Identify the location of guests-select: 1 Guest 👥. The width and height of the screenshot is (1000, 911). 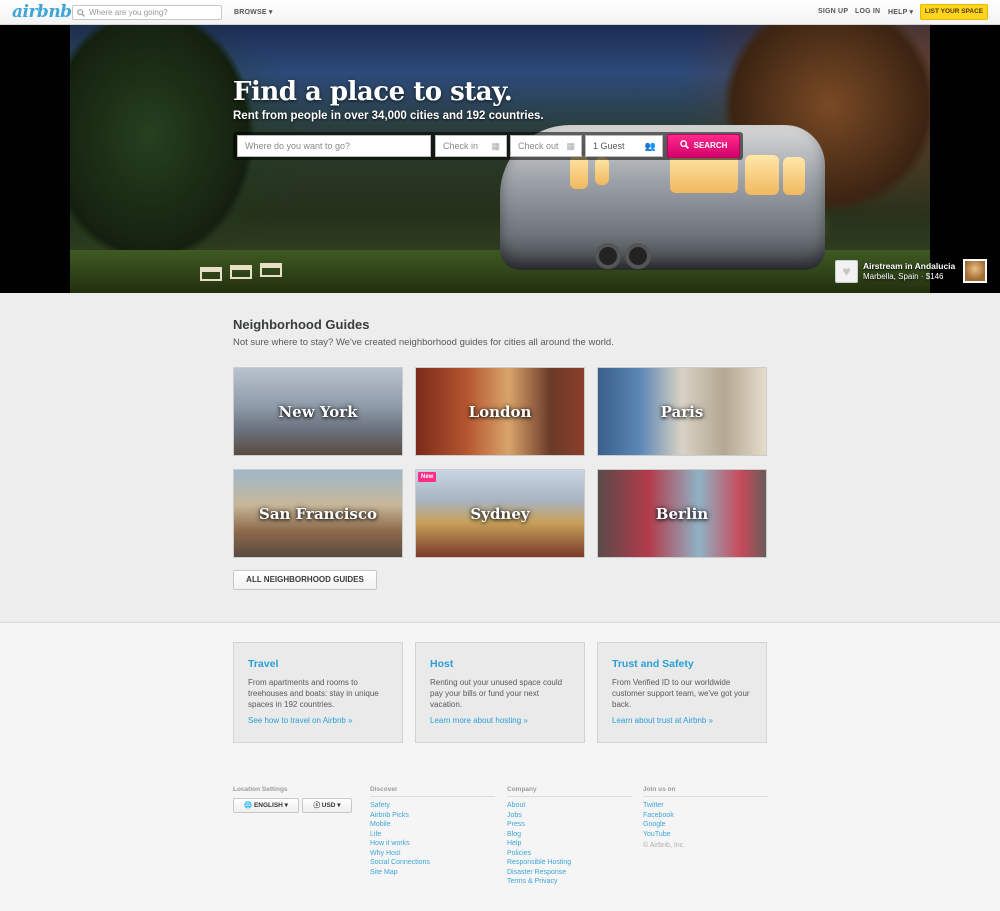
(624, 146).